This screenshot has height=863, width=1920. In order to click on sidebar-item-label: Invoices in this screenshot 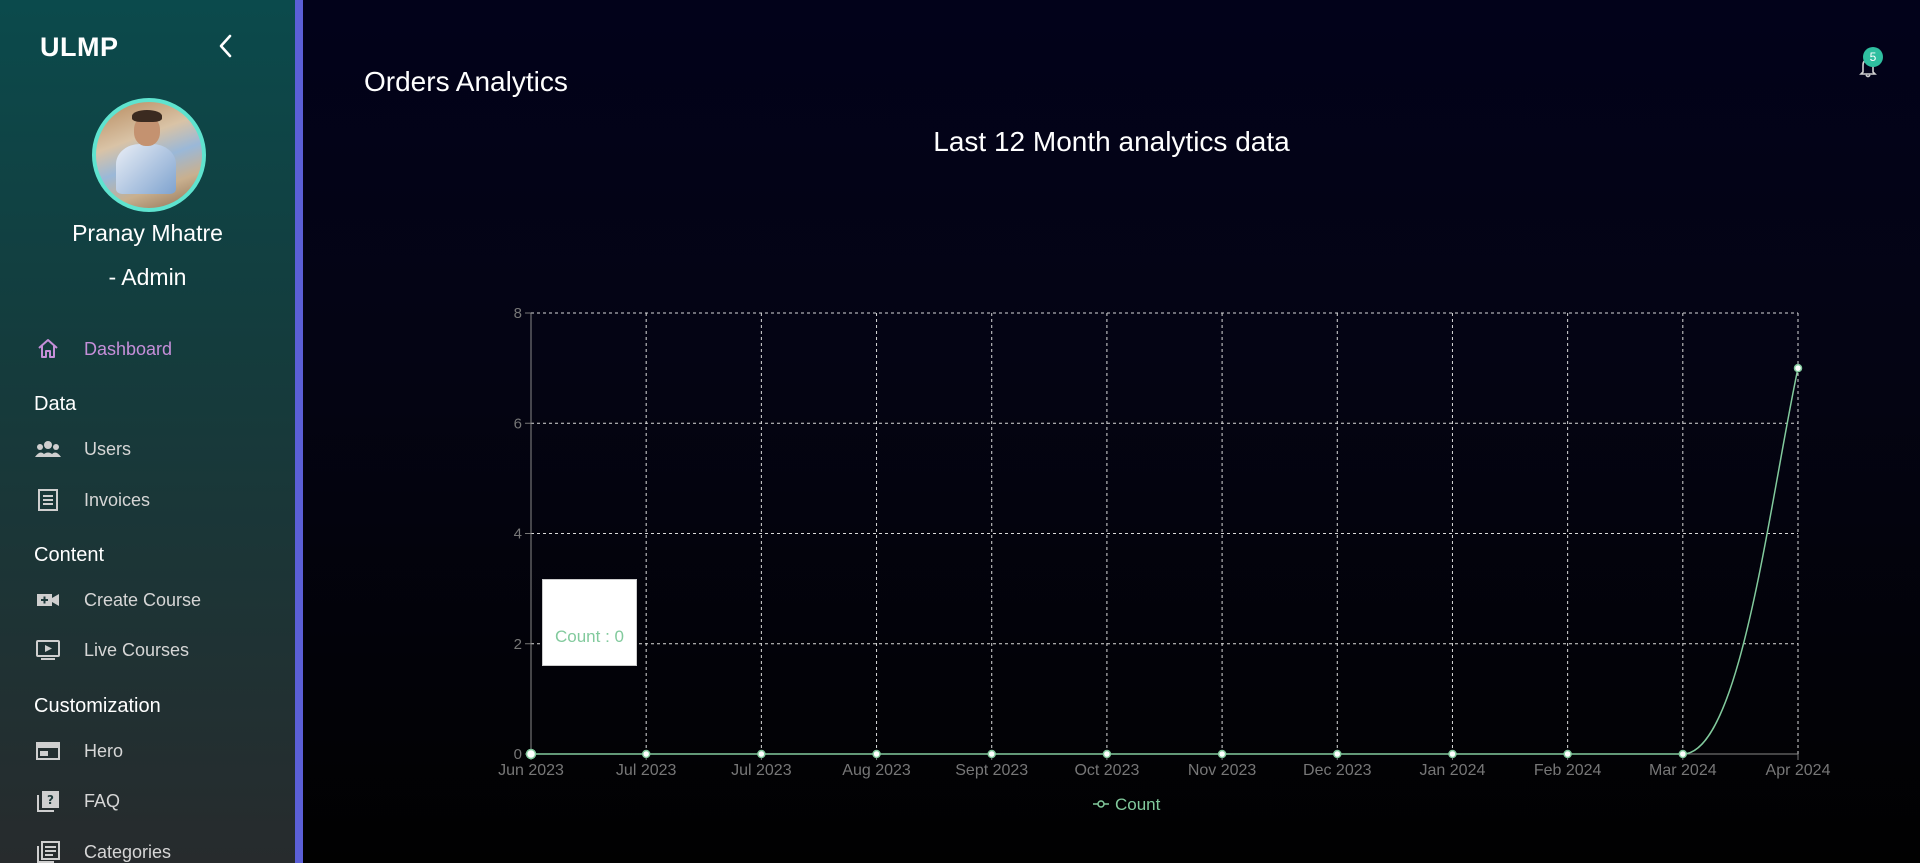, I will do `click(117, 499)`.